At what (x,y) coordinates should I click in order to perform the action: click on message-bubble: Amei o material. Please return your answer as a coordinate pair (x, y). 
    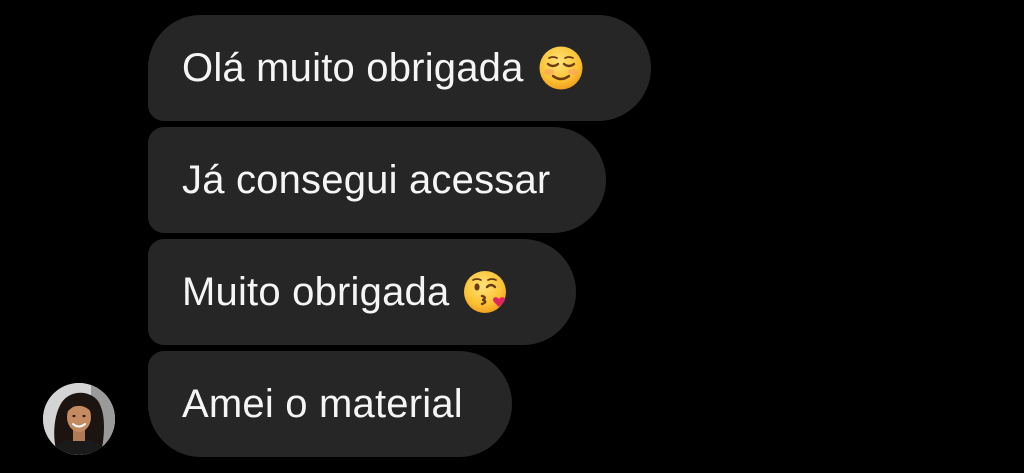
    Looking at the image, I should click on (330, 404).